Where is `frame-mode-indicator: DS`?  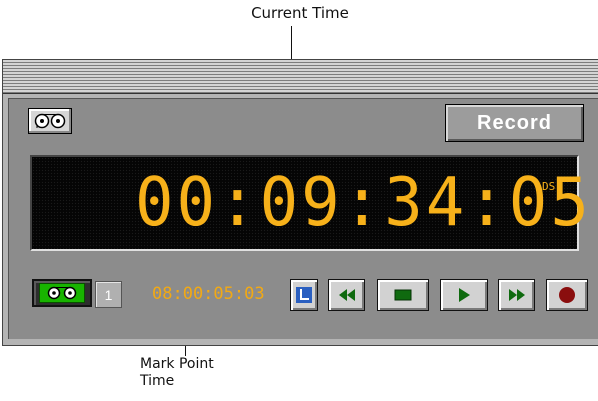
frame-mode-indicator: DS is located at coordinates (549, 186).